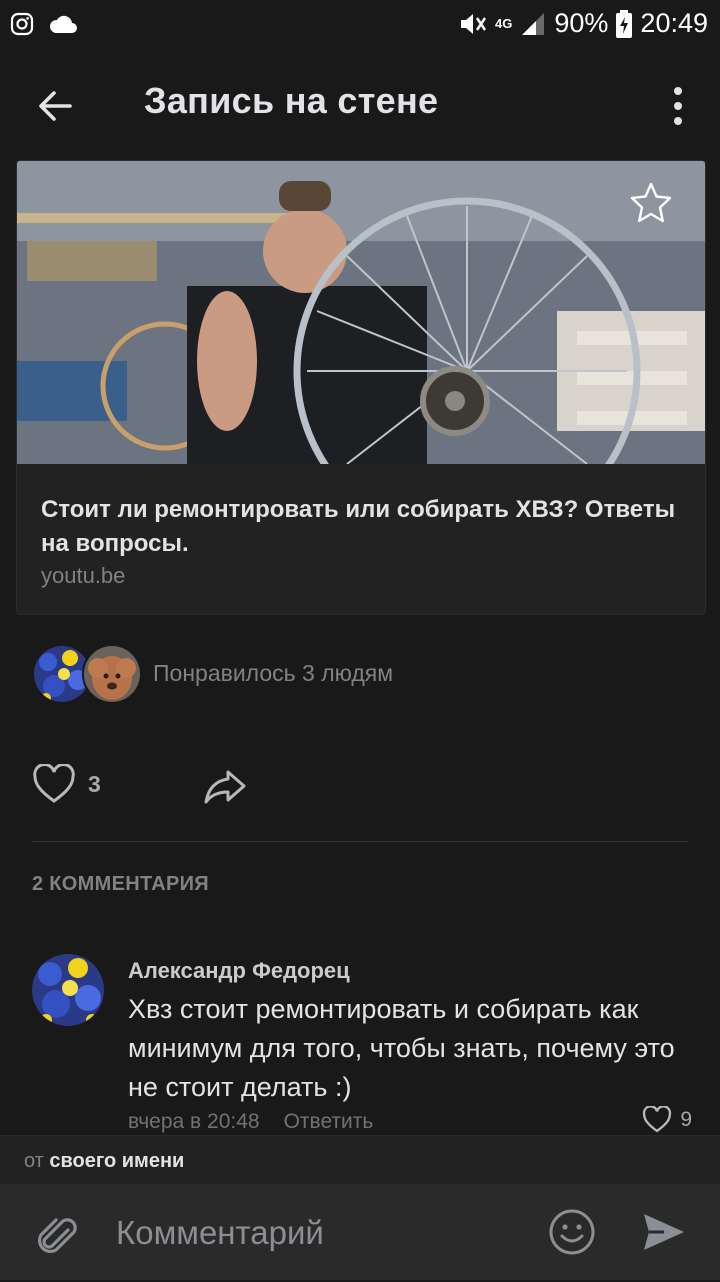 This screenshot has height=1282, width=720. What do you see at coordinates (329, 1122) in the screenshot?
I see `reply-button: Ответить` at bounding box center [329, 1122].